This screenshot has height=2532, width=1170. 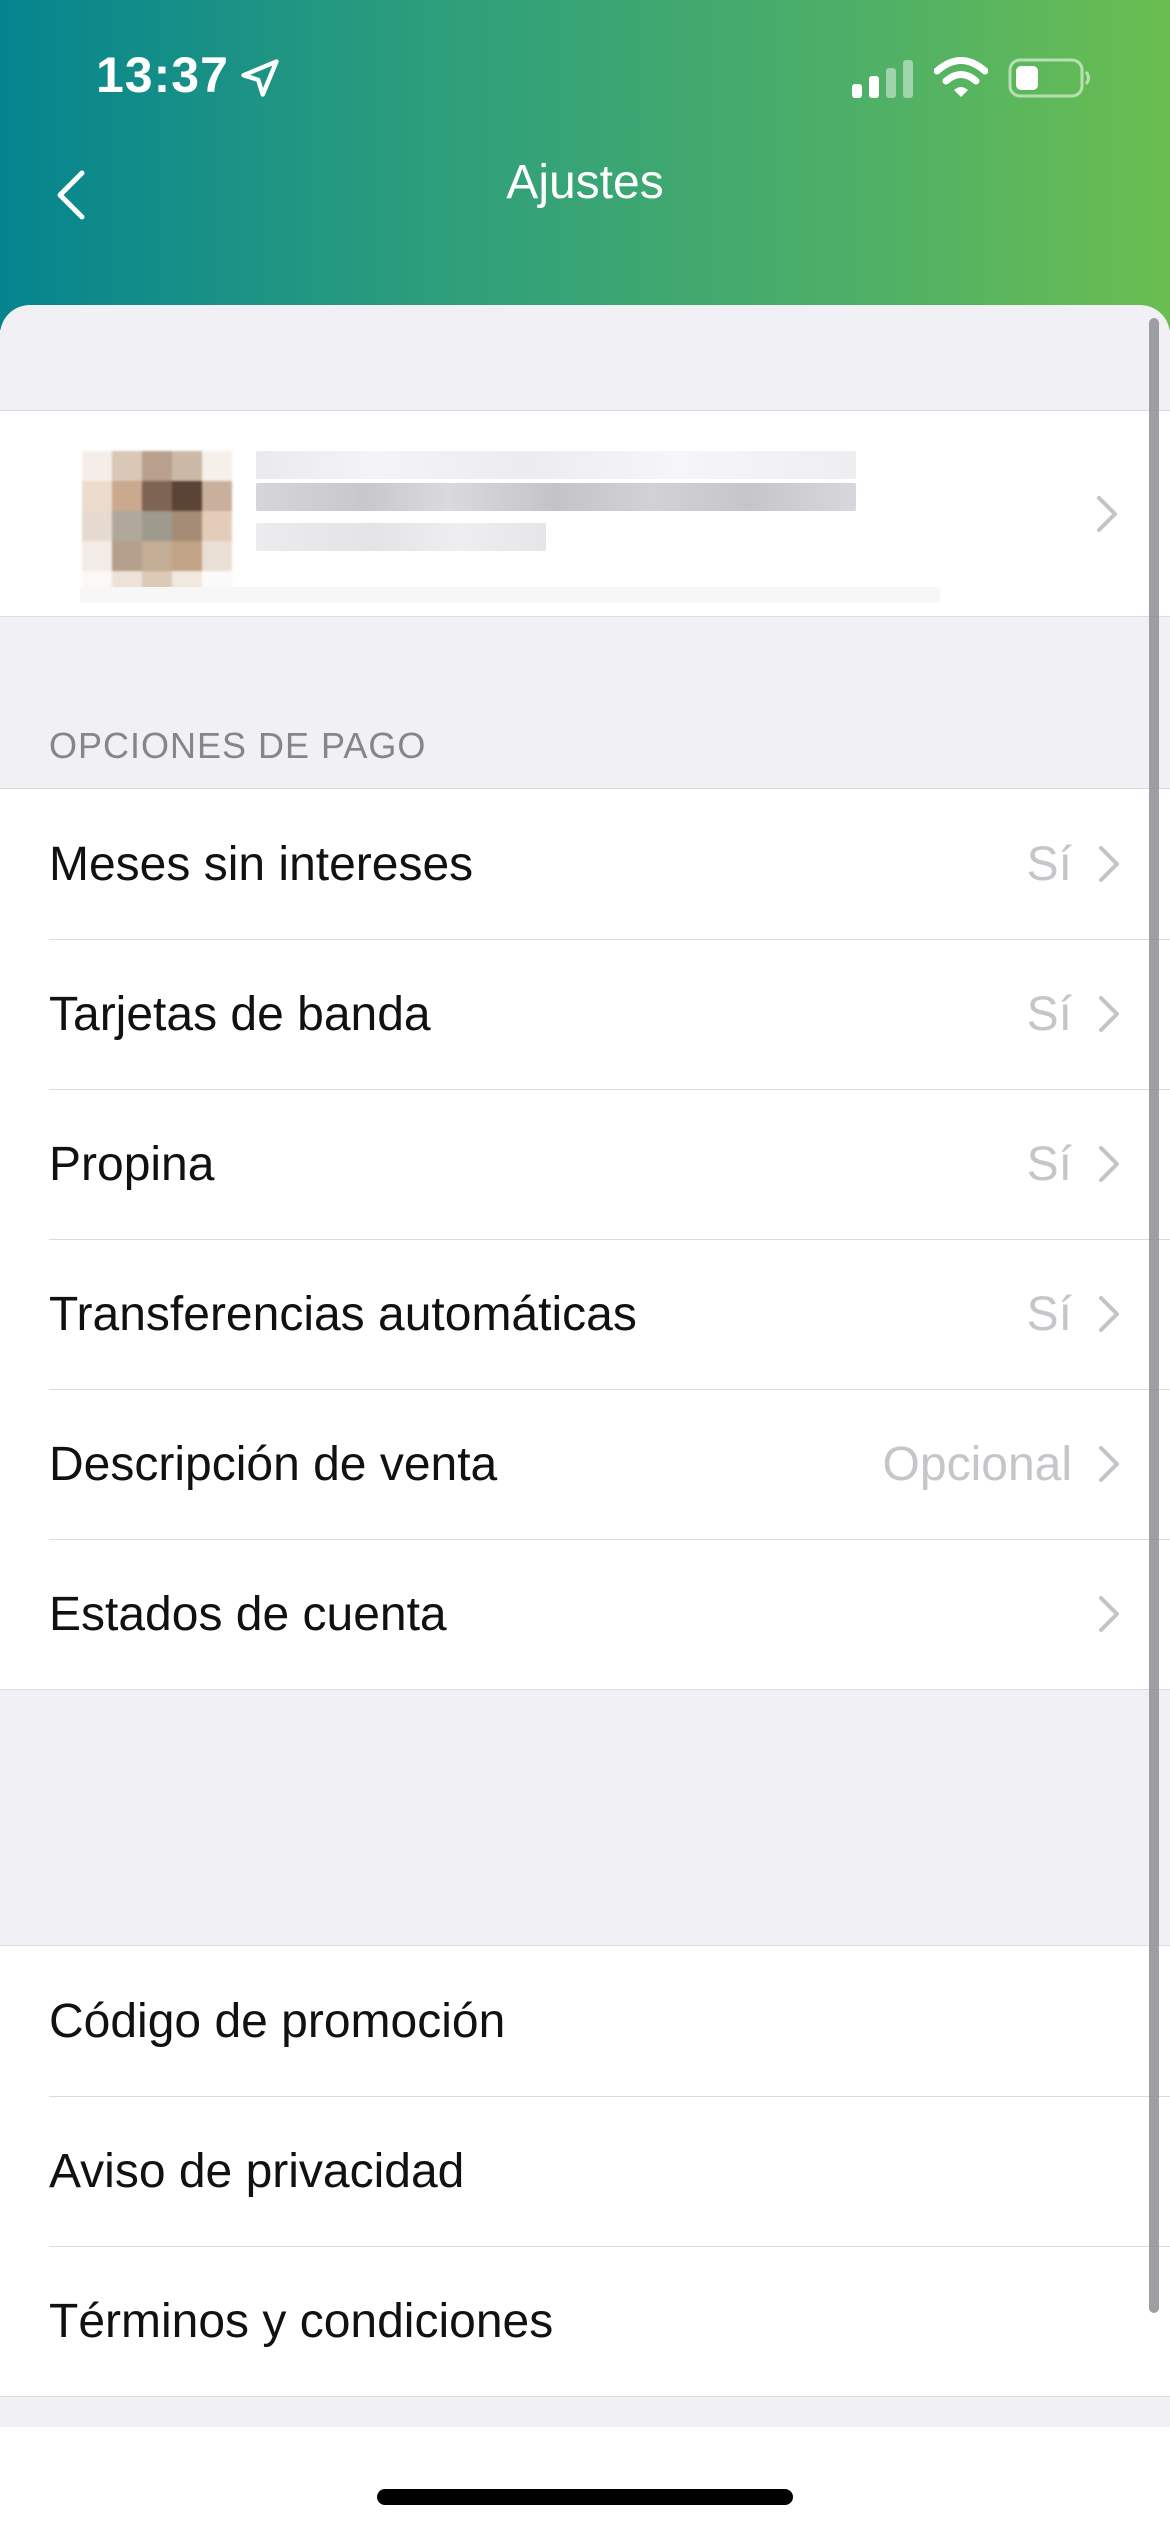 What do you see at coordinates (157, 526) in the screenshot?
I see `avatar` at bounding box center [157, 526].